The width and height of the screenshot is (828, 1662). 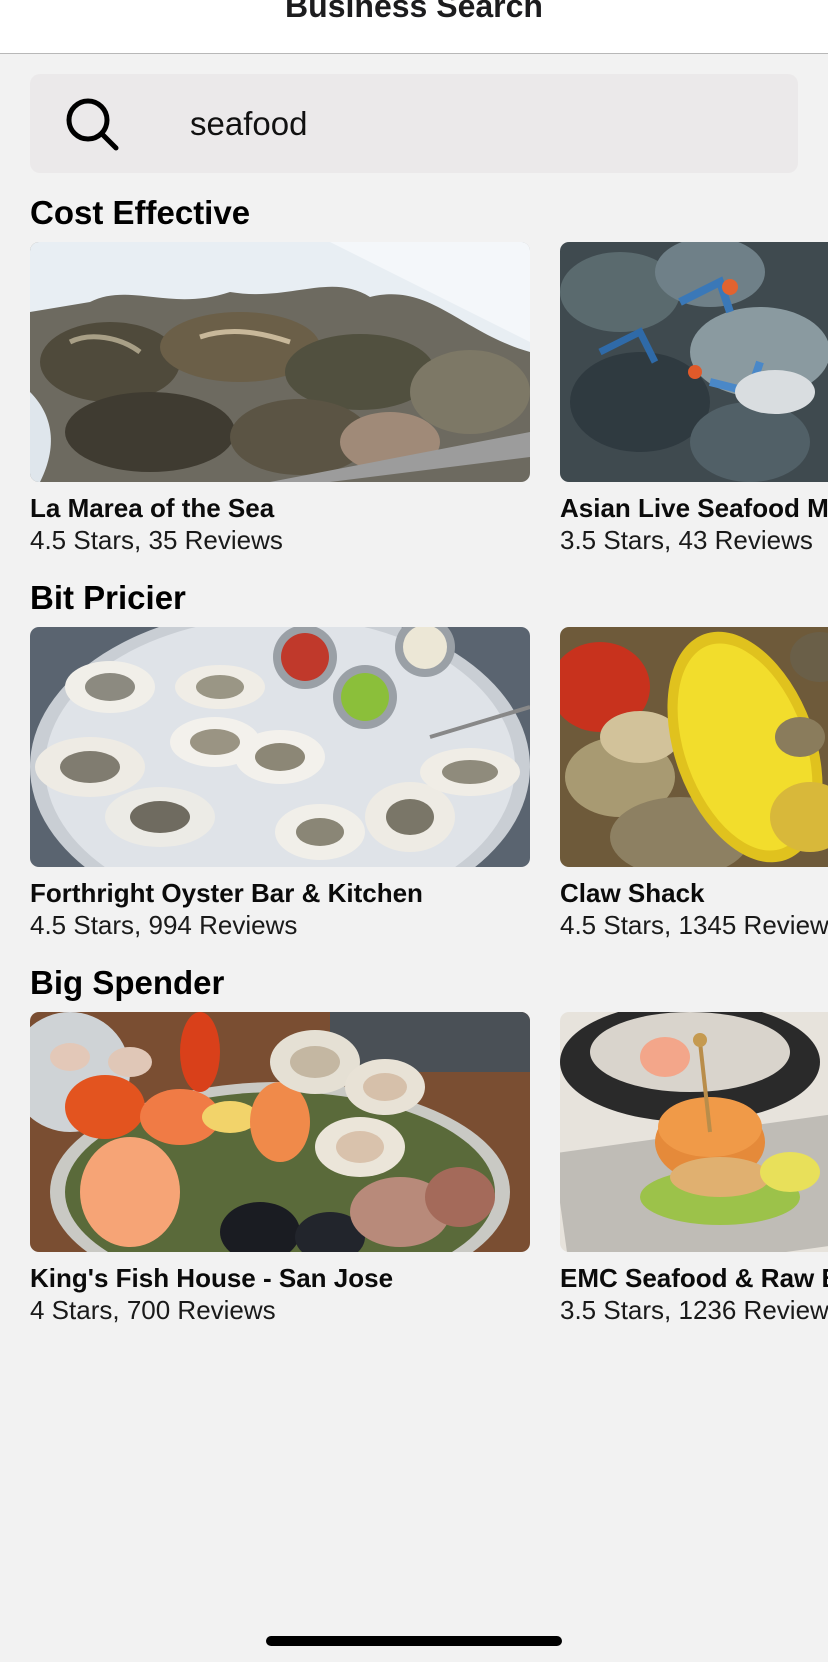 What do you see at coordinates (280, 1132) in the screenshot?
I see `seafood-tower-photo` at bounding box center [280, 1132].